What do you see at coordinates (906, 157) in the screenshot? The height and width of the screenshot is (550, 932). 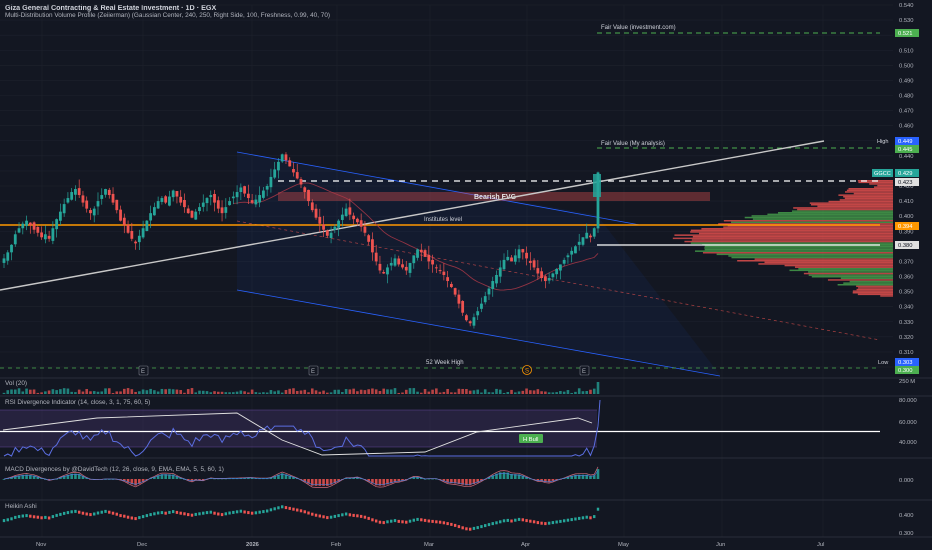 I see `price-tick: 0.440` at bounding box center [906, 157].